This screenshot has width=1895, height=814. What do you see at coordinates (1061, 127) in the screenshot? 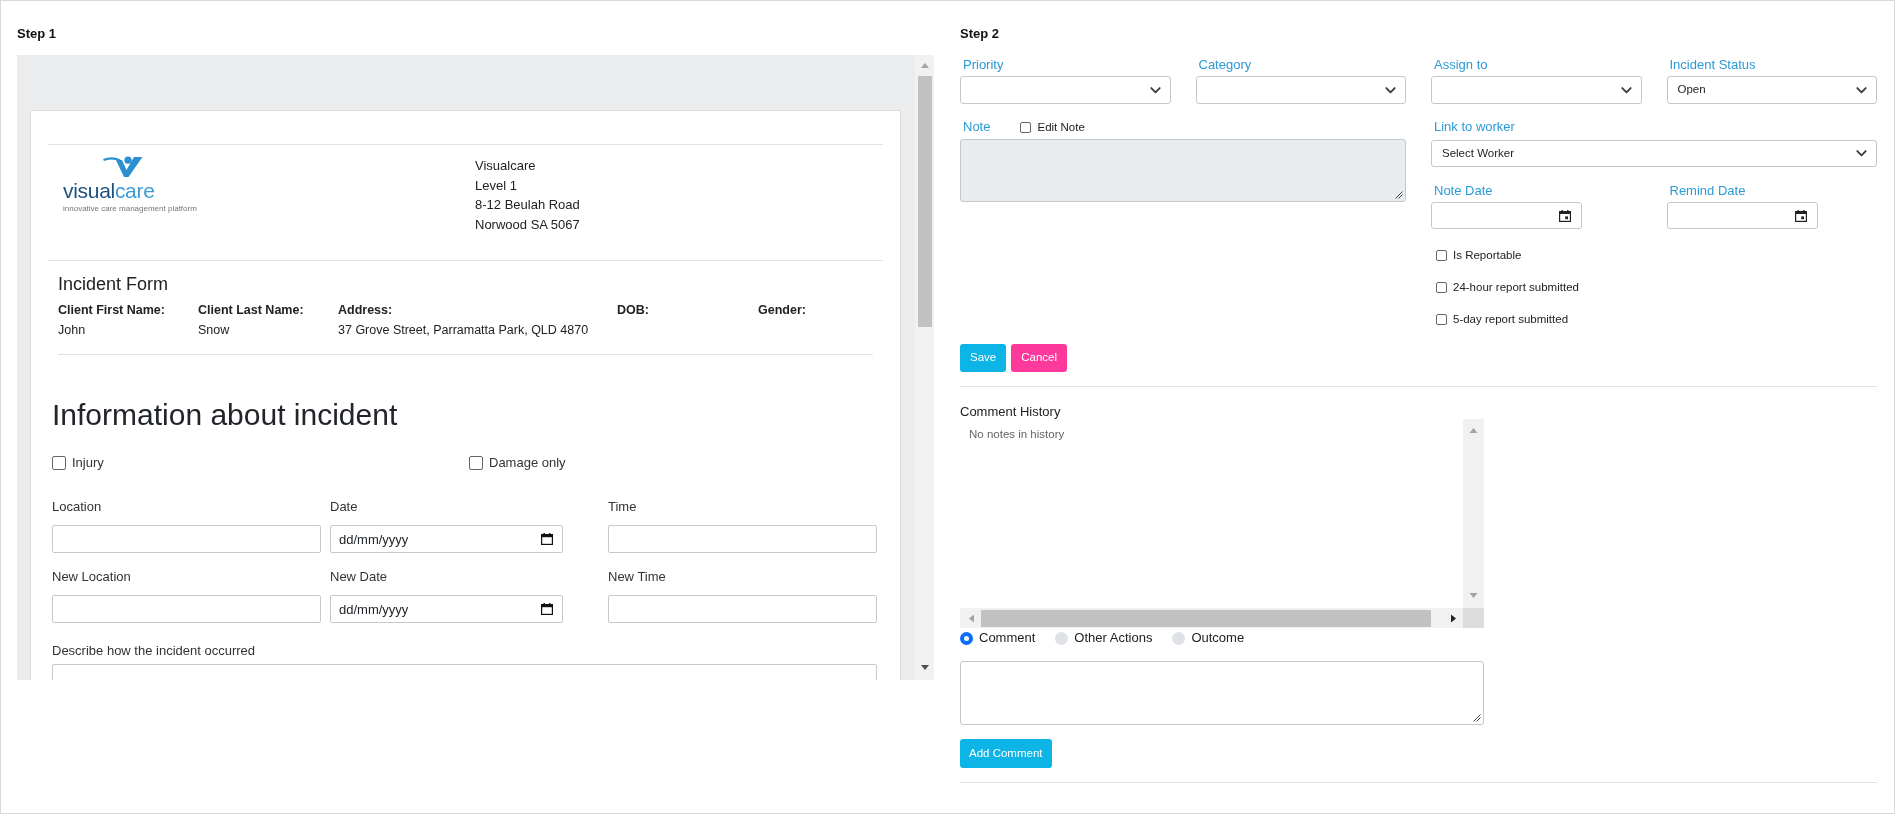
I see `checkbox-label: Edit Note` at bounding box center [1061, 127].